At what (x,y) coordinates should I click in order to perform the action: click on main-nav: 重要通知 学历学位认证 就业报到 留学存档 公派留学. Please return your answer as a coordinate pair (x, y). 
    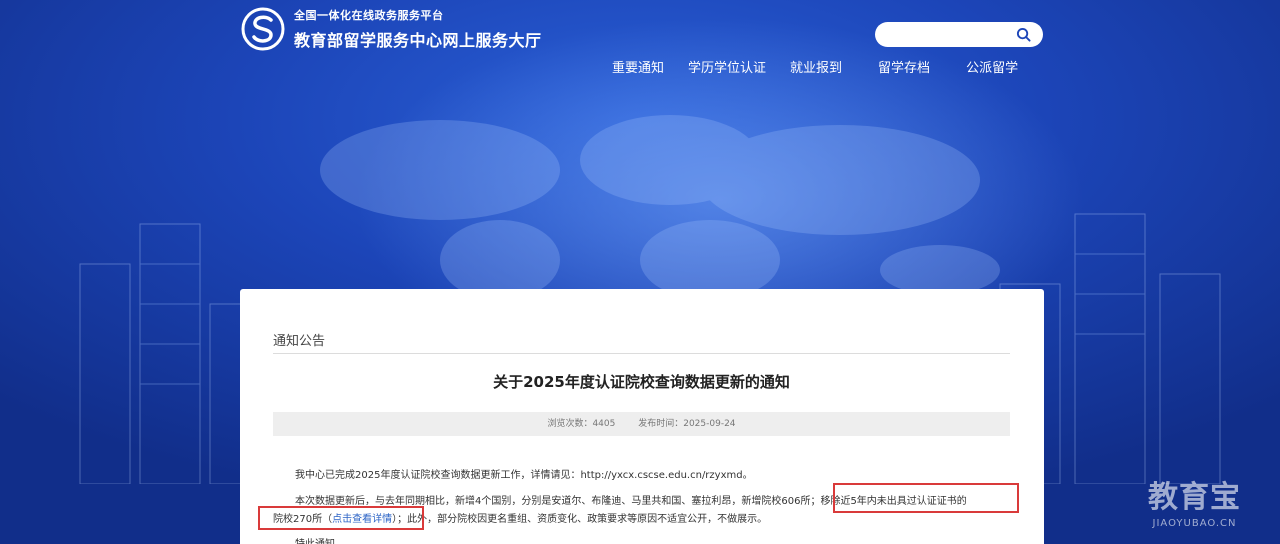
    Looking at the image, I should click on (827, 66).